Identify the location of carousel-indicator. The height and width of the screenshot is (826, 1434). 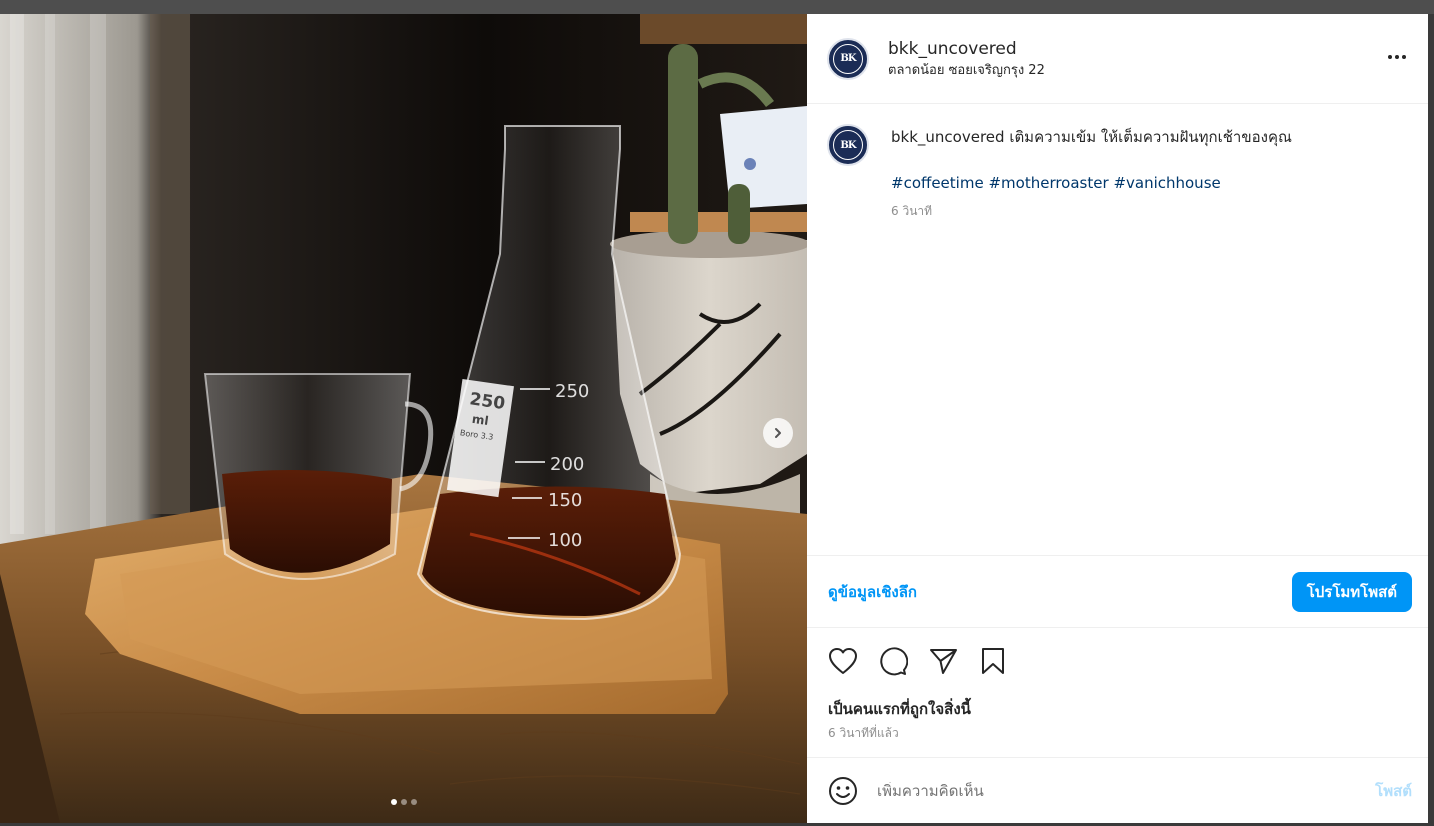
(403, 802).